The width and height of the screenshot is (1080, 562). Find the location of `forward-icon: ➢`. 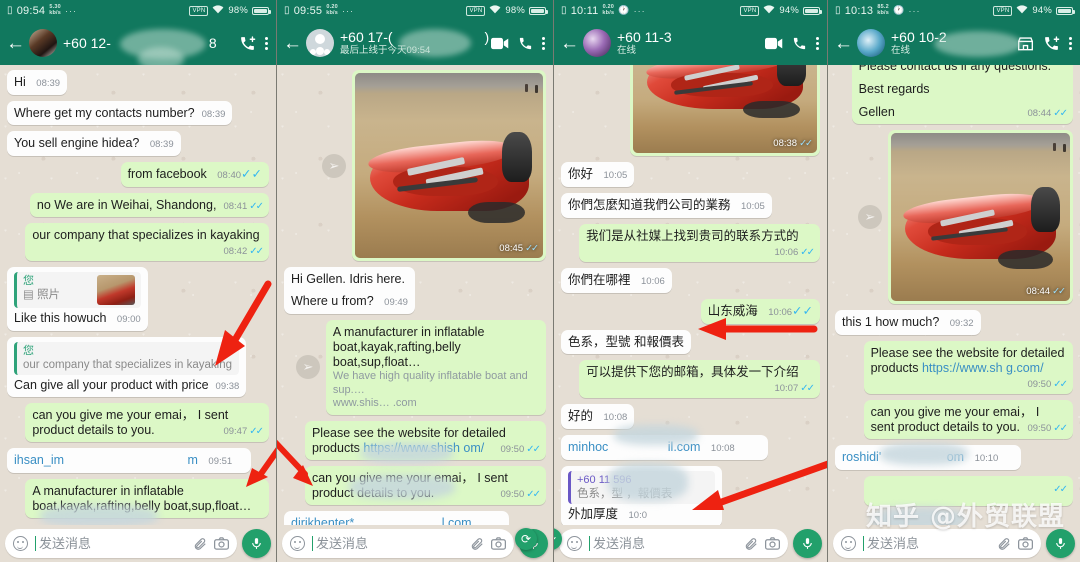

forward-icon: ➢ is located at coordinates (334, 165).